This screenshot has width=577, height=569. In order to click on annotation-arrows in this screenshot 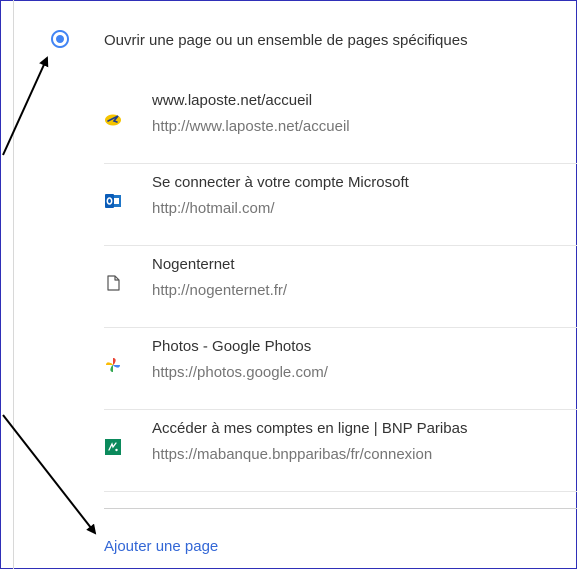, I will do `click(49, 295)`.